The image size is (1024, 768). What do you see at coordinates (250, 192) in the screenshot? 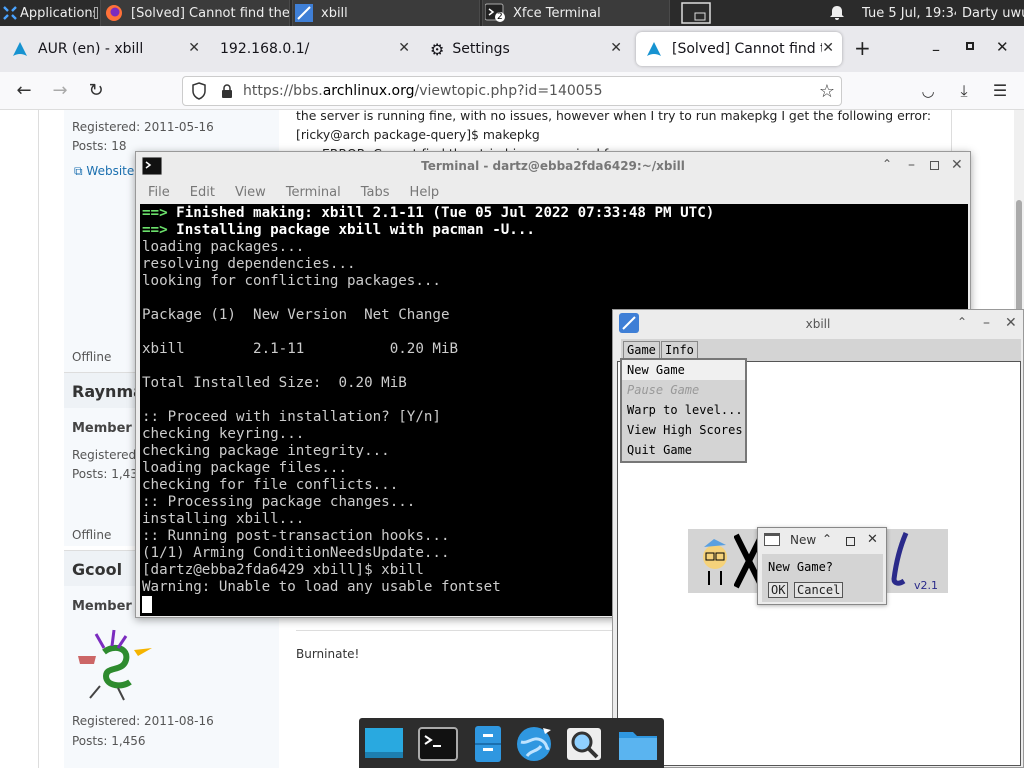
I see `menu-view: View` at bounding box center [250, 192].